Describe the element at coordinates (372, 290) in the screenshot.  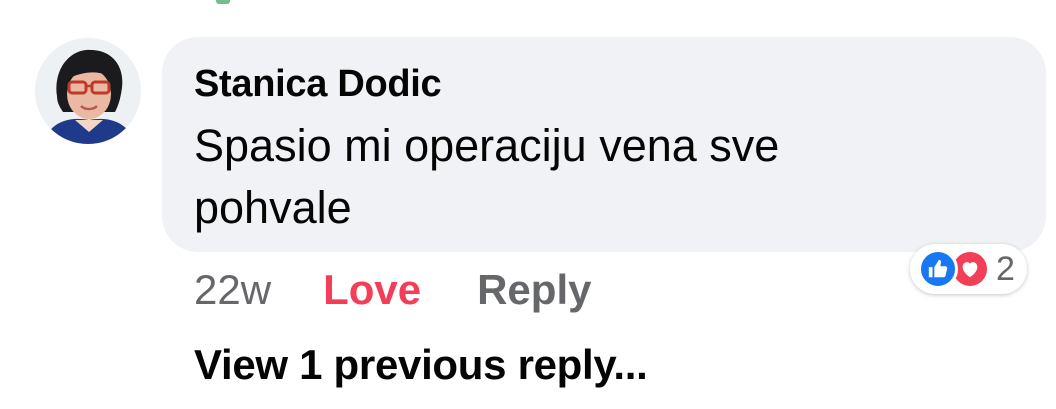
I see `love-button: Love` at that location.